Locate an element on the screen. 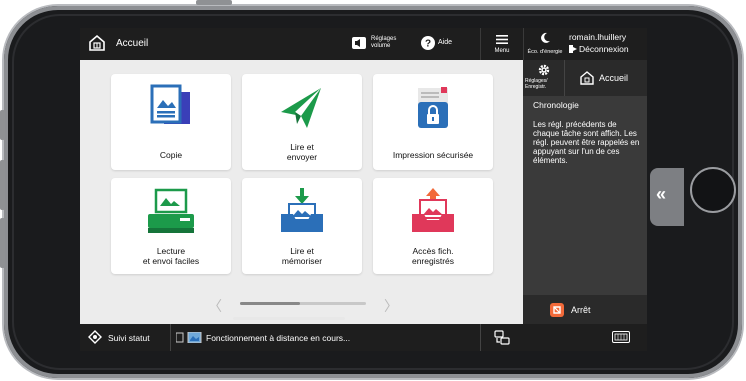  history-title: Chronologie is located at coordinates (556, 105).